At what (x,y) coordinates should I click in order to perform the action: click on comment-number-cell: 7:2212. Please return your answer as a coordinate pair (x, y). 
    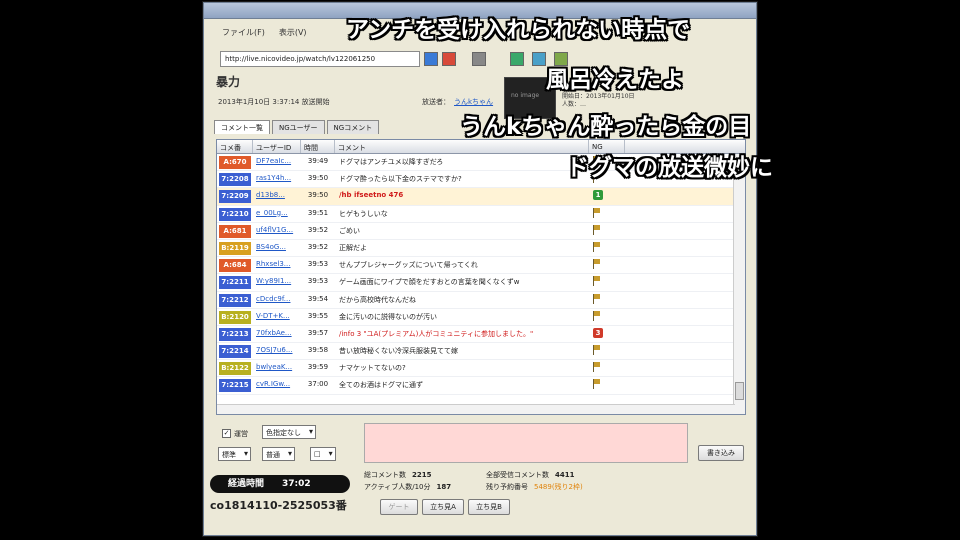
    Looking at the image, I should click on (235, 300).